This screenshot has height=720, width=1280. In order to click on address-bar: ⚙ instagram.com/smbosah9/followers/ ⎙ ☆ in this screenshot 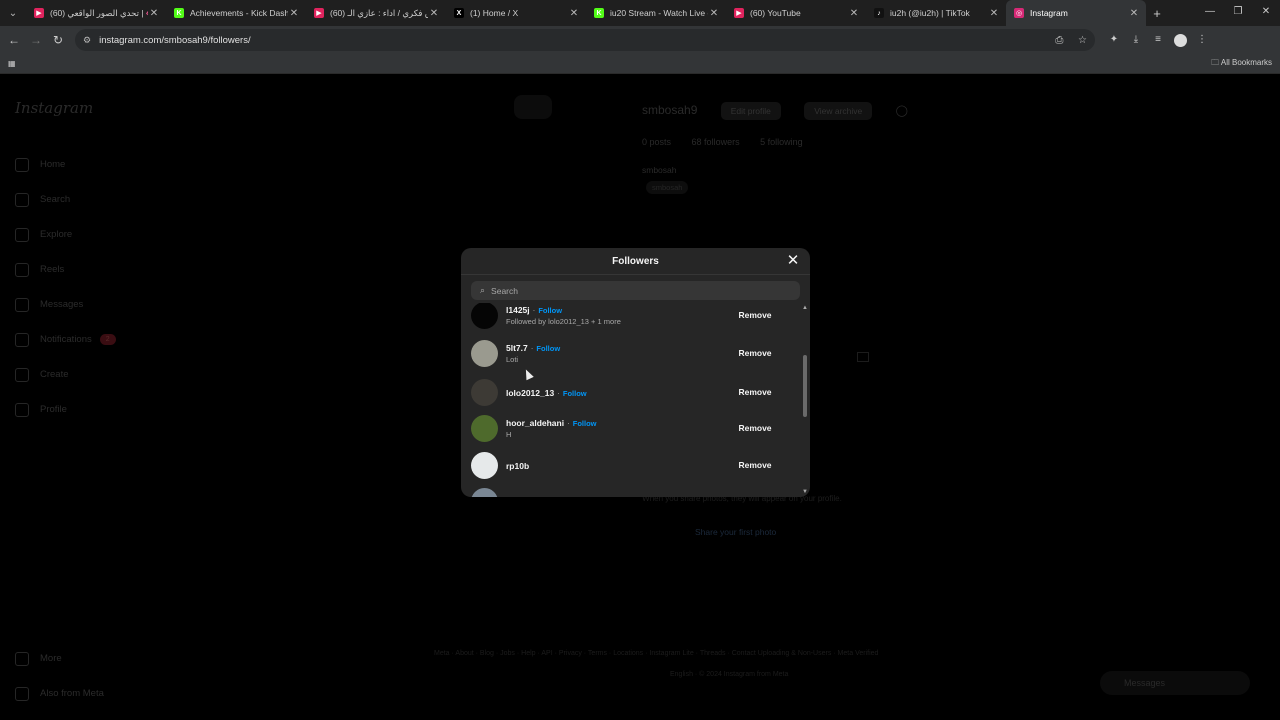, I will do `click(585, 40)`.